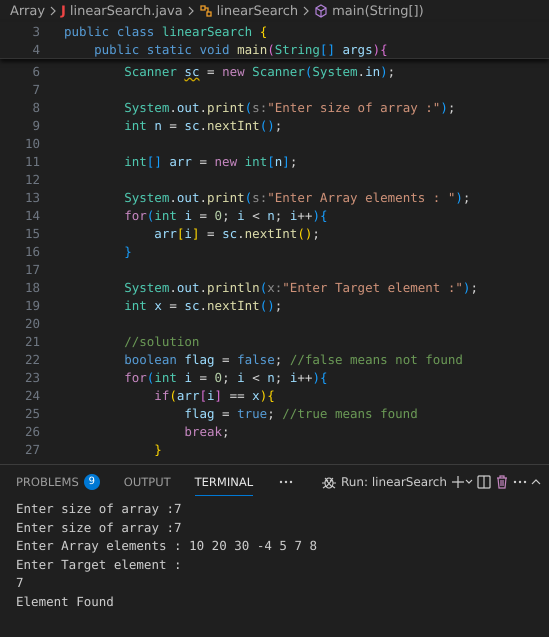 Image resolution: width=549 pixels, height=637 pixels. Describe the element at coordinates (35, 49) in the screenshot. I see `line-number: 4` at that location.